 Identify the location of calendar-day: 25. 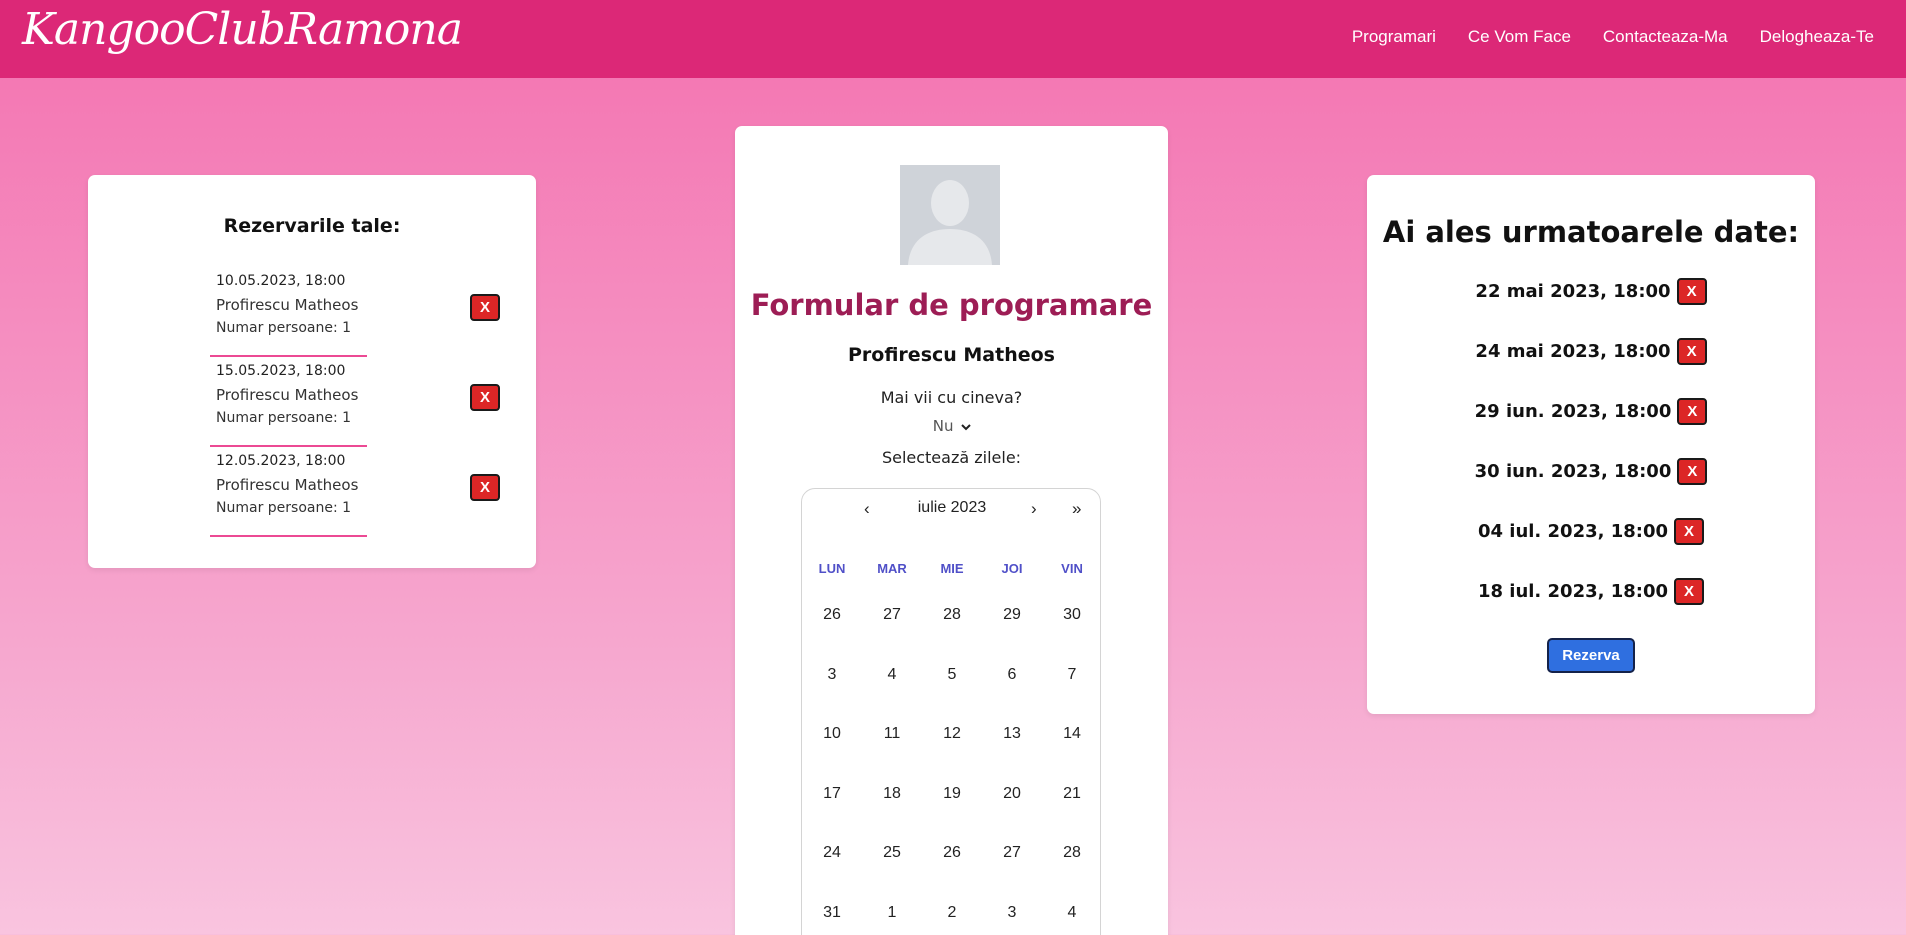
(892, 853).